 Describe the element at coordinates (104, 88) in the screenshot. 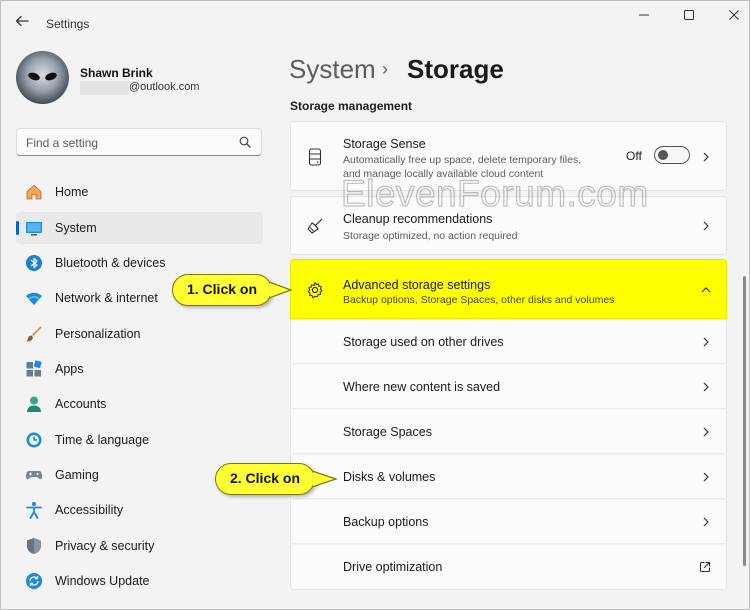

I see `email-redaction` at that location.